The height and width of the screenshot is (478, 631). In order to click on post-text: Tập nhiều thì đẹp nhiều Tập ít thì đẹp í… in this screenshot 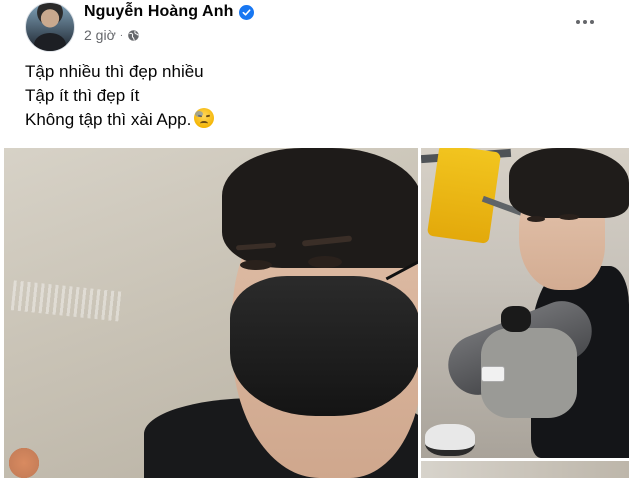, I will do `click(120, 96)`.